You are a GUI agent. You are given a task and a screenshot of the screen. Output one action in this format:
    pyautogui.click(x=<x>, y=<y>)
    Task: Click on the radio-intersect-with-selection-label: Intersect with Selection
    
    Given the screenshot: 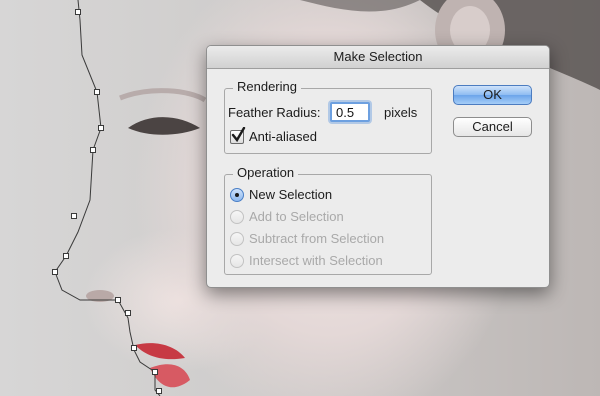 What is the action you would take?
    pyautogui.click(x=316, y=260)
    